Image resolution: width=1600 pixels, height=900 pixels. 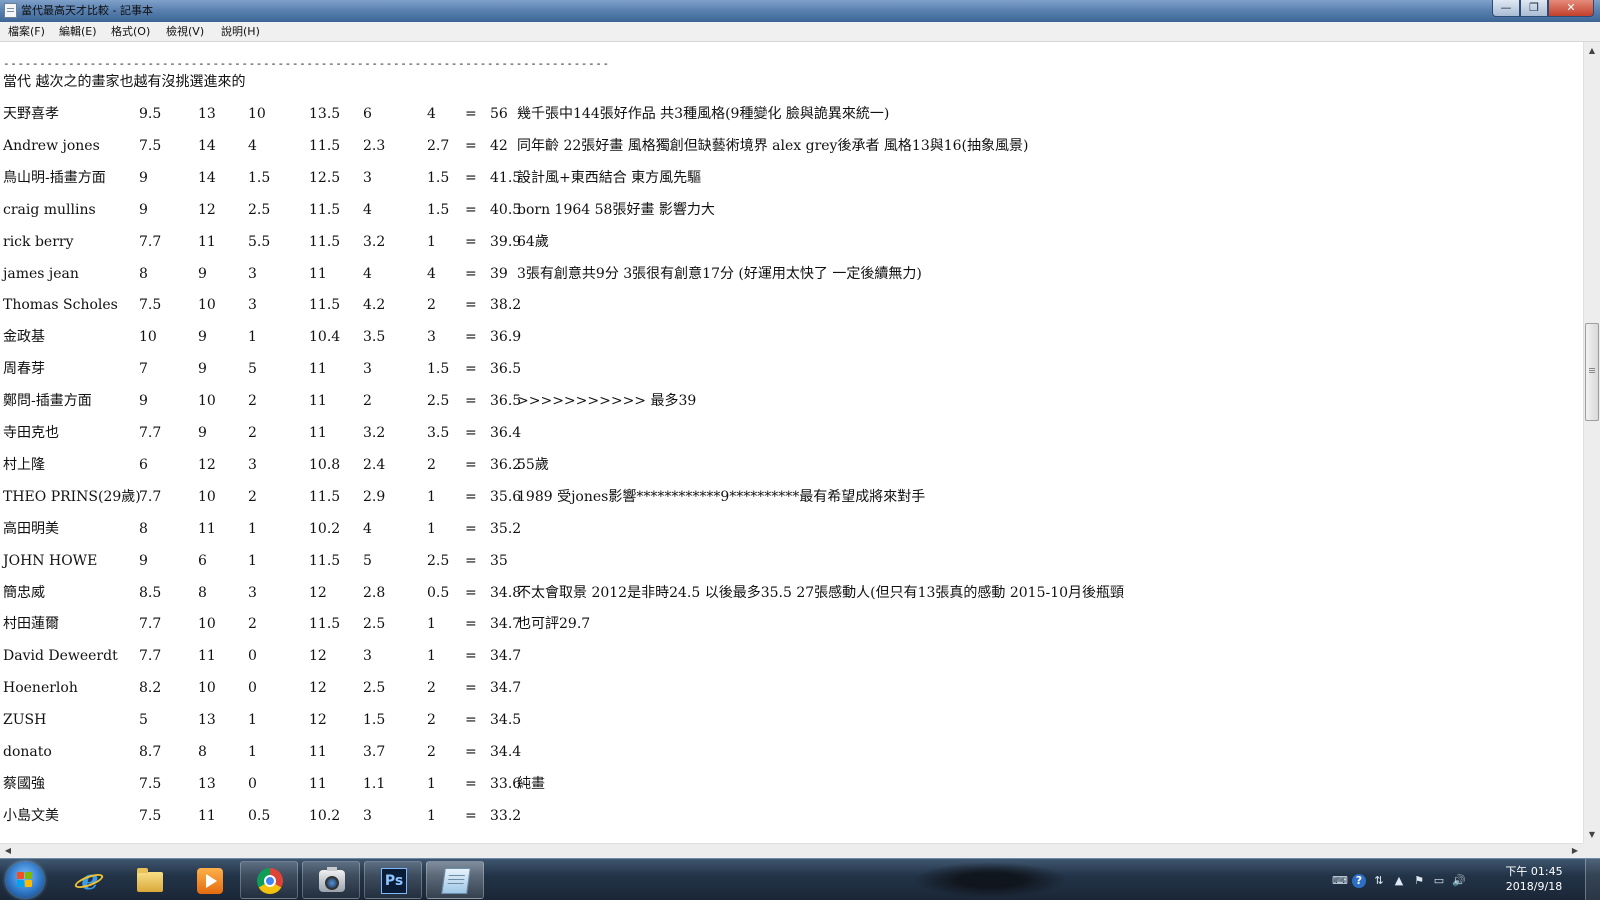 What do you see at coordinates (148, 337) in the screenshot?
I see `line-a: 10` at bounding box center [148, 337].